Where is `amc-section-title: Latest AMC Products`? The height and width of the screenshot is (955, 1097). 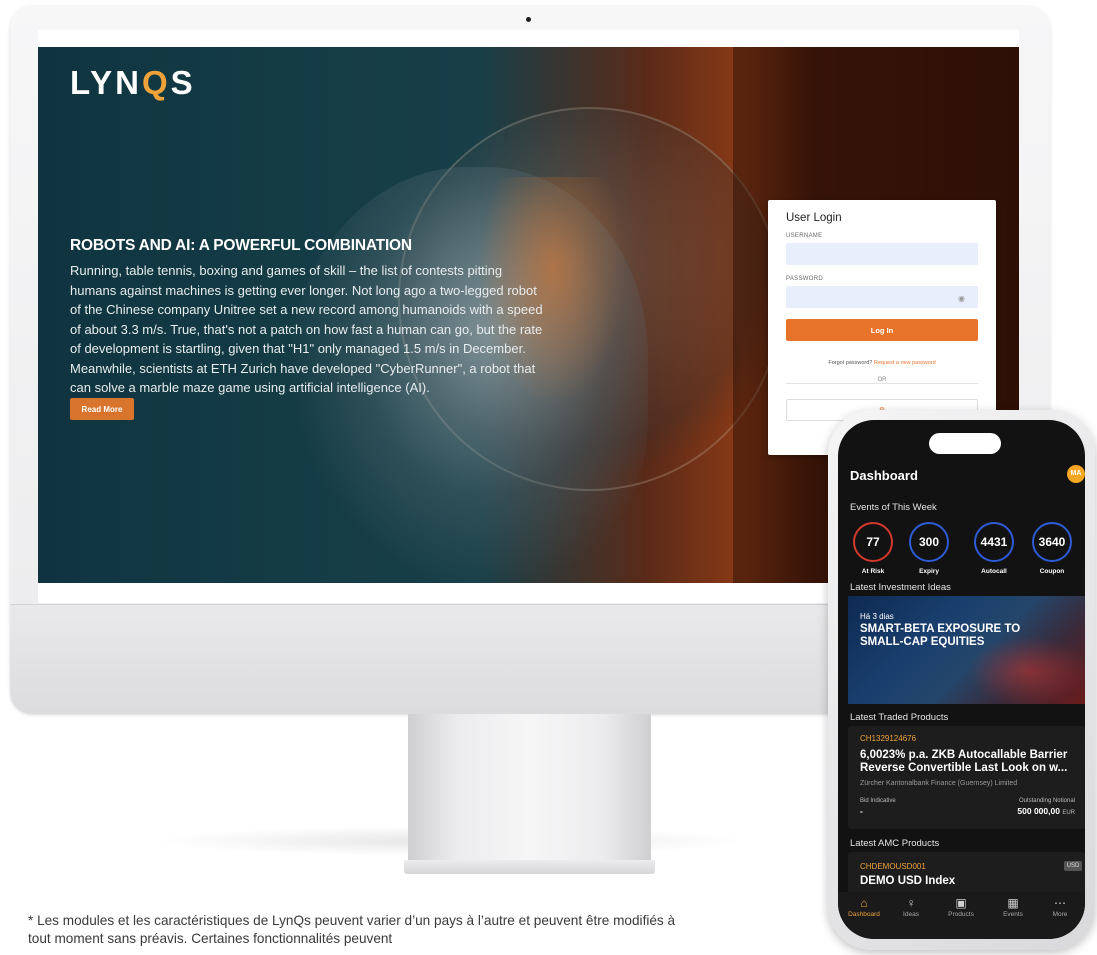
amc-section-title: Latest AMC Products is located at coordinates (895, 843).